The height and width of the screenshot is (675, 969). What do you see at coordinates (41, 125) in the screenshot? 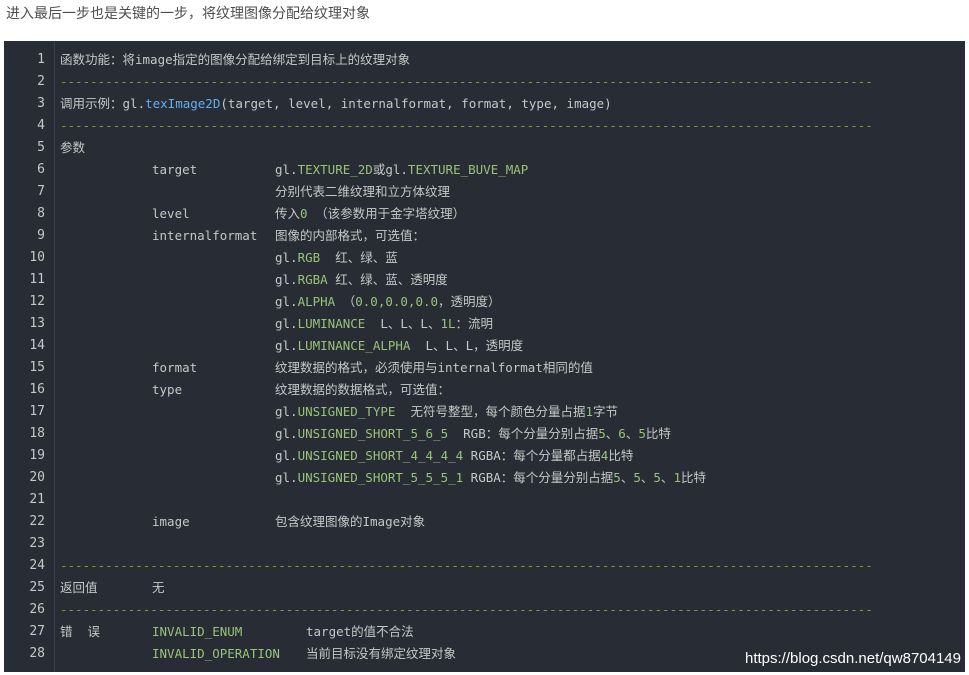
I see `line-number: 4` at bounding box center [41, 125].